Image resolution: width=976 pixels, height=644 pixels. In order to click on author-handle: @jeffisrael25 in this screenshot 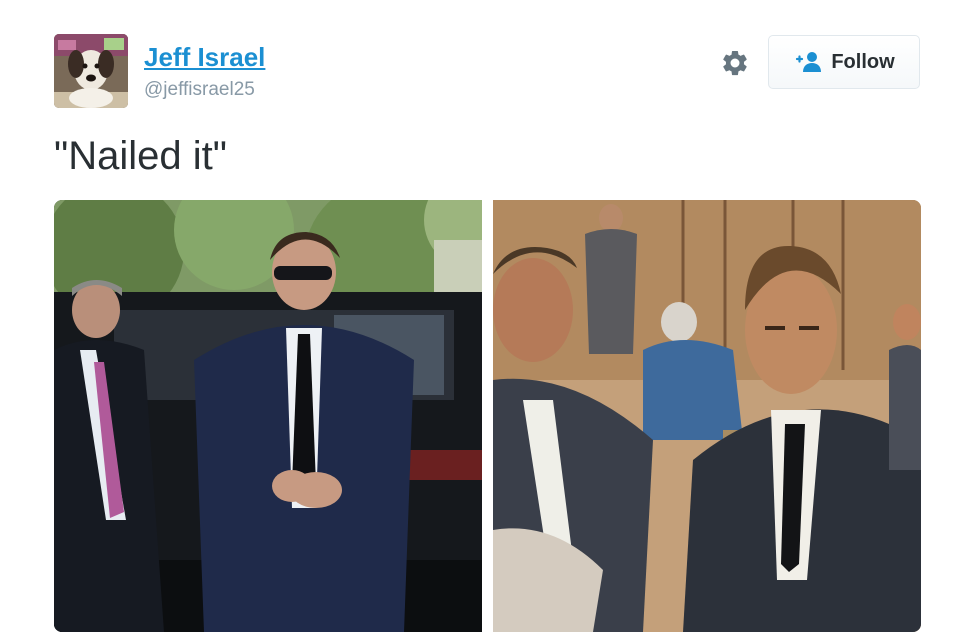, I will do `click(199, 90)`.